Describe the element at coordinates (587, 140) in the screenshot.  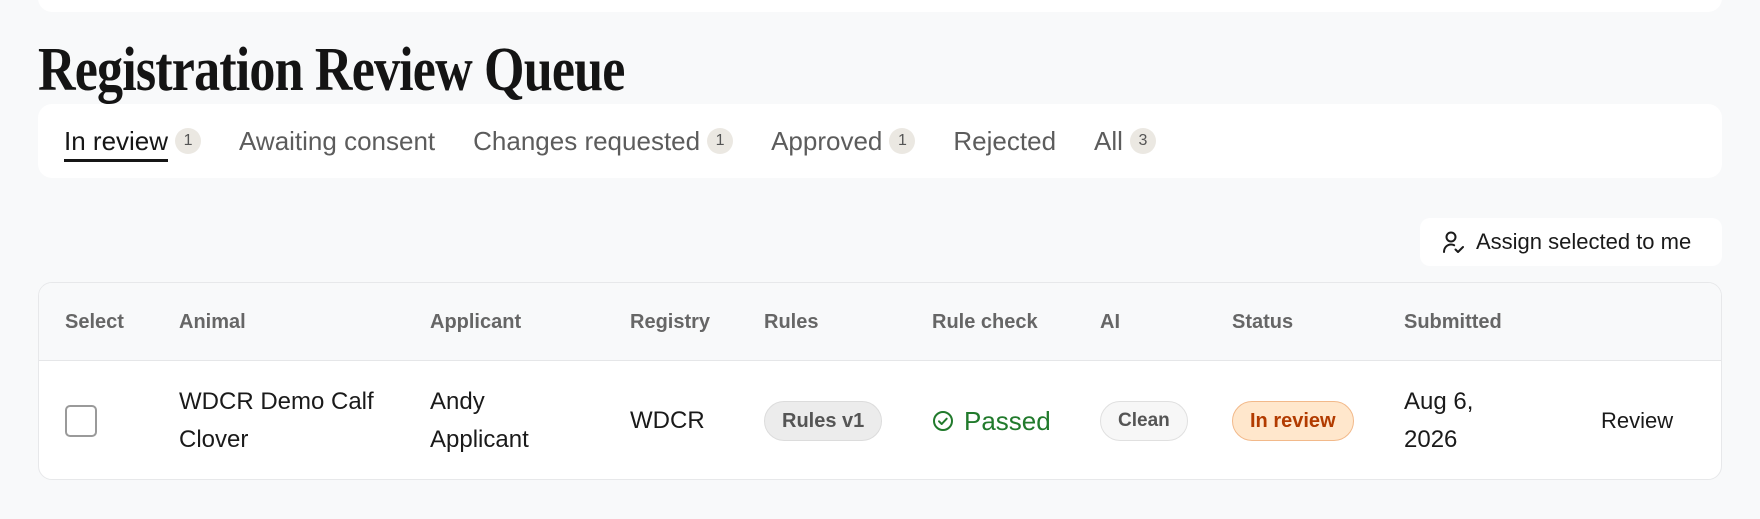
I see `tab-label: Changes requested` at that location.